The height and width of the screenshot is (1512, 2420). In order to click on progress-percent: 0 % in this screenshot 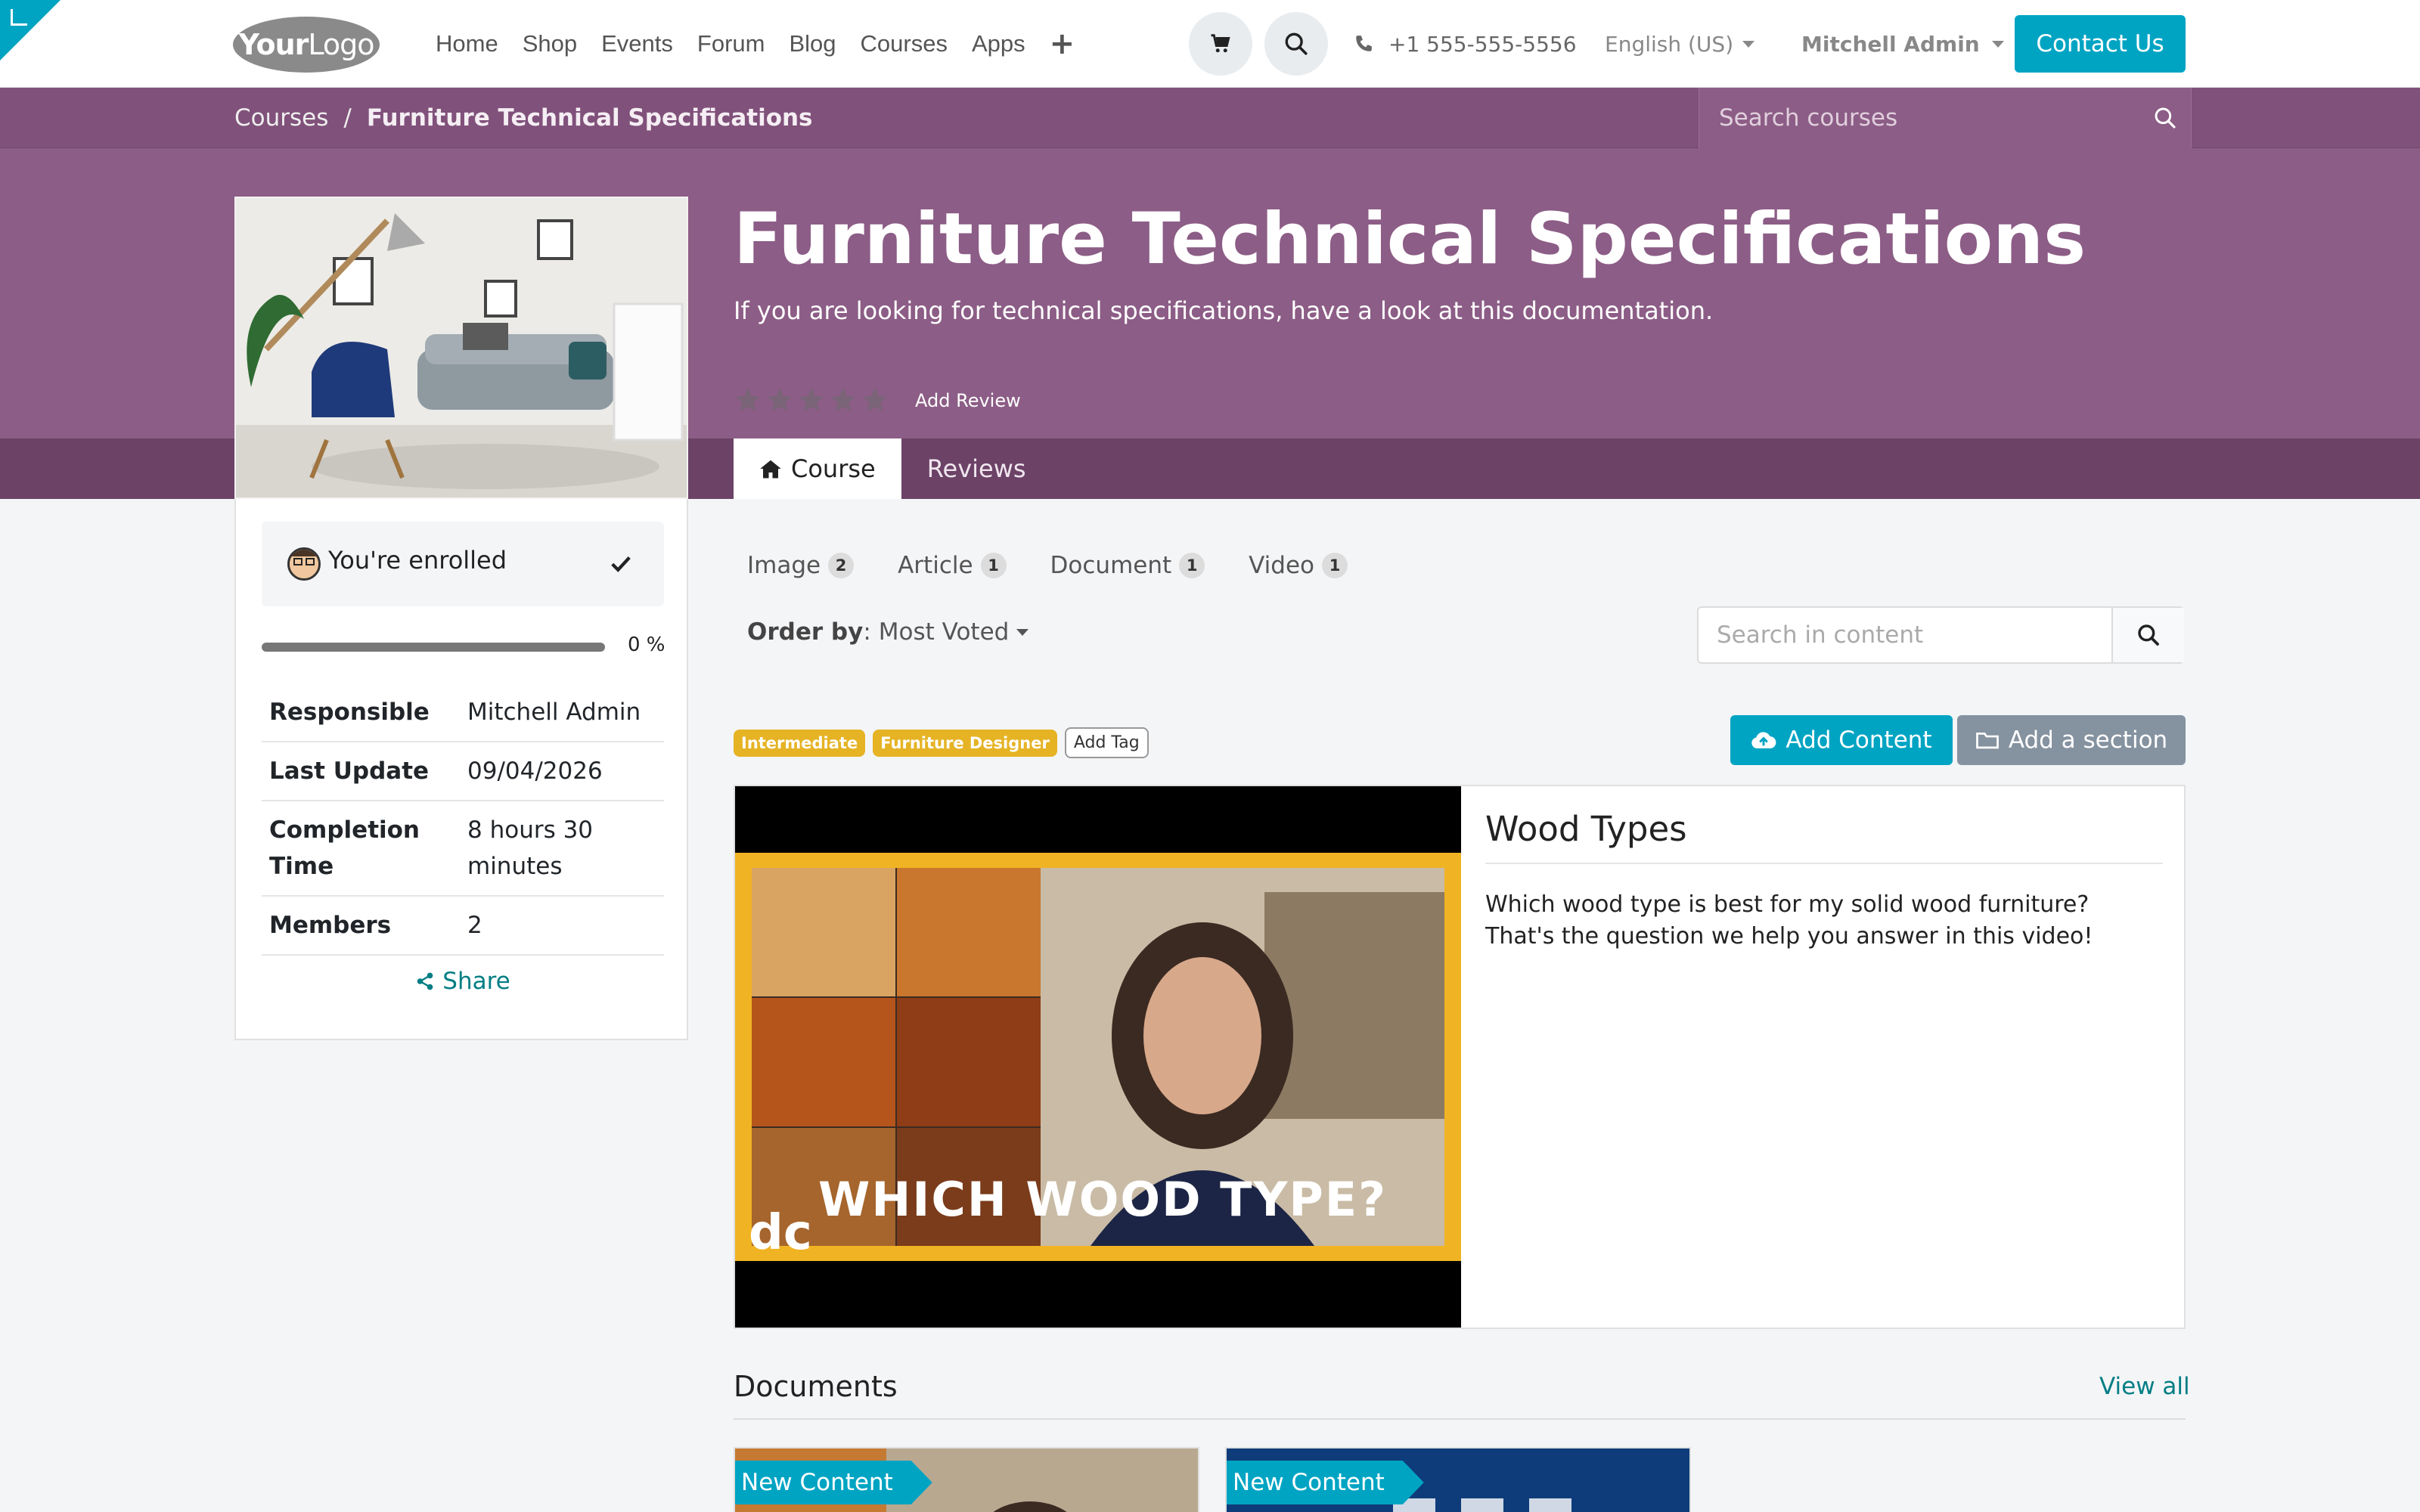, I will do `click(647, 645)`.